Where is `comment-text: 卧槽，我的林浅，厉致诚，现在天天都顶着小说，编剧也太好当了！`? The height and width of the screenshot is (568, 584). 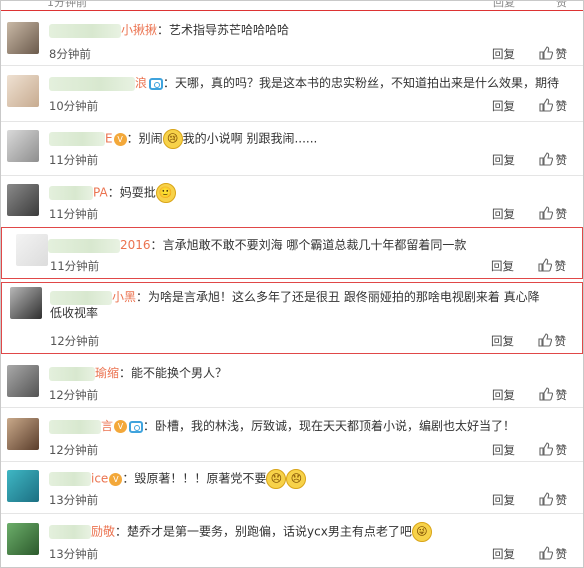
comment-text: 卧槽，我的林浅，厉致诚，现在天天都顶着小说，编剧也太好当了！ is located at coordinates (335, 426).